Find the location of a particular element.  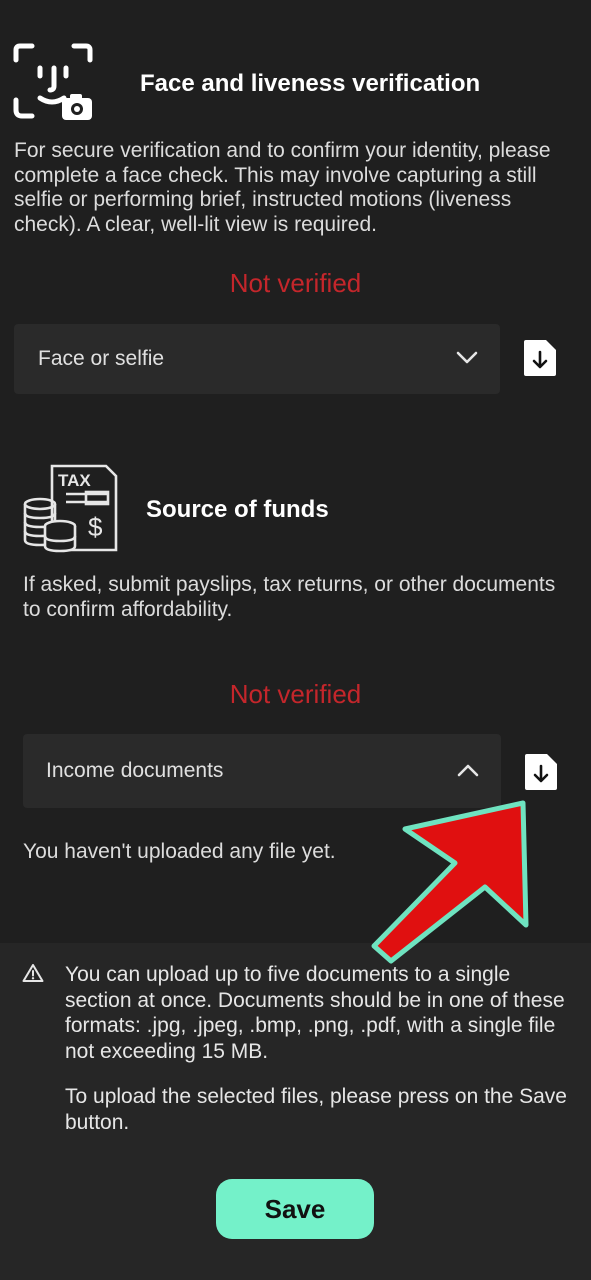

tax-document-icon: TAX $ is located at coordinates (70, 509).